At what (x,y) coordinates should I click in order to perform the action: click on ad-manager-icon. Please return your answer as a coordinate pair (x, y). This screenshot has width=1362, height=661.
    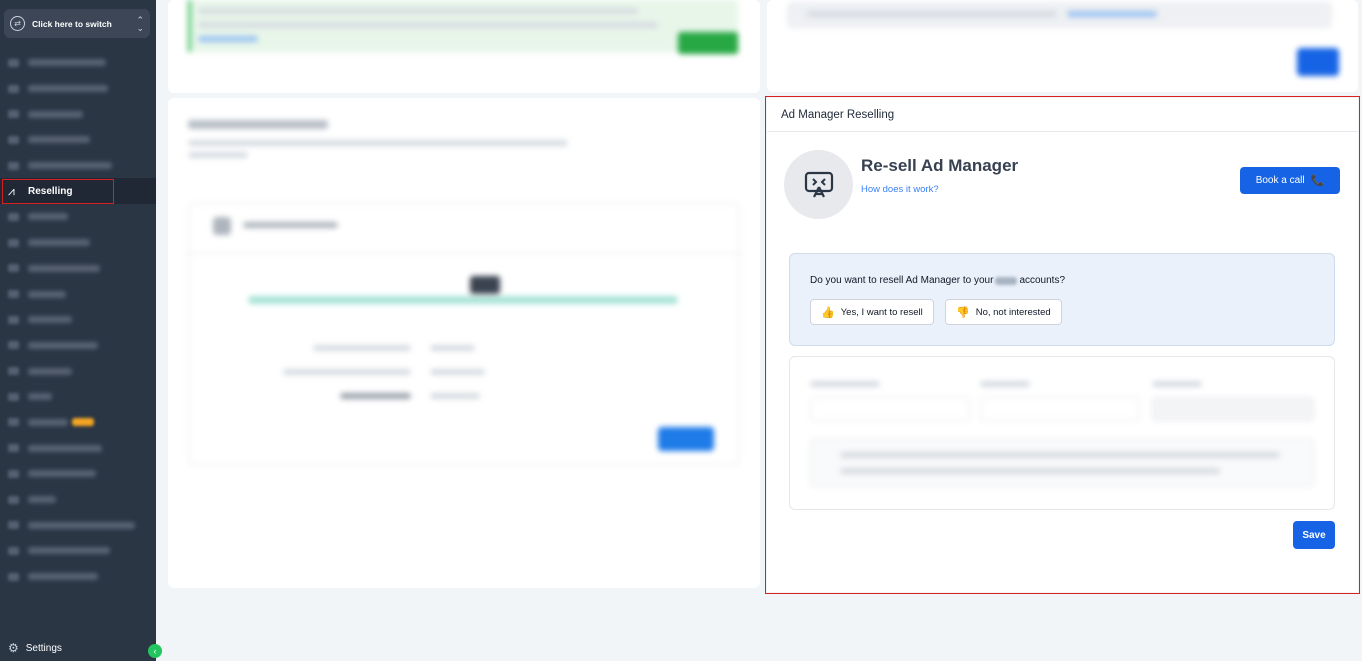
    Looking at the image, I should click on (818, 184).